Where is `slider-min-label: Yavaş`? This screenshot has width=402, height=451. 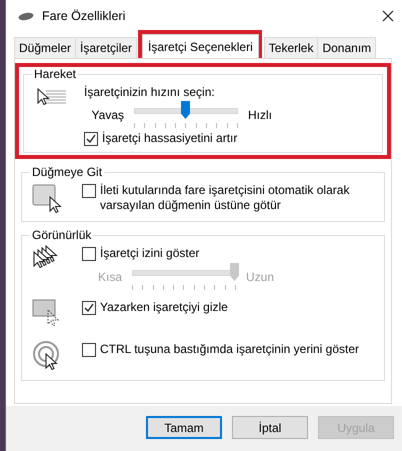
slider-min-label: Yavaş is located at coordinates (107, 115).